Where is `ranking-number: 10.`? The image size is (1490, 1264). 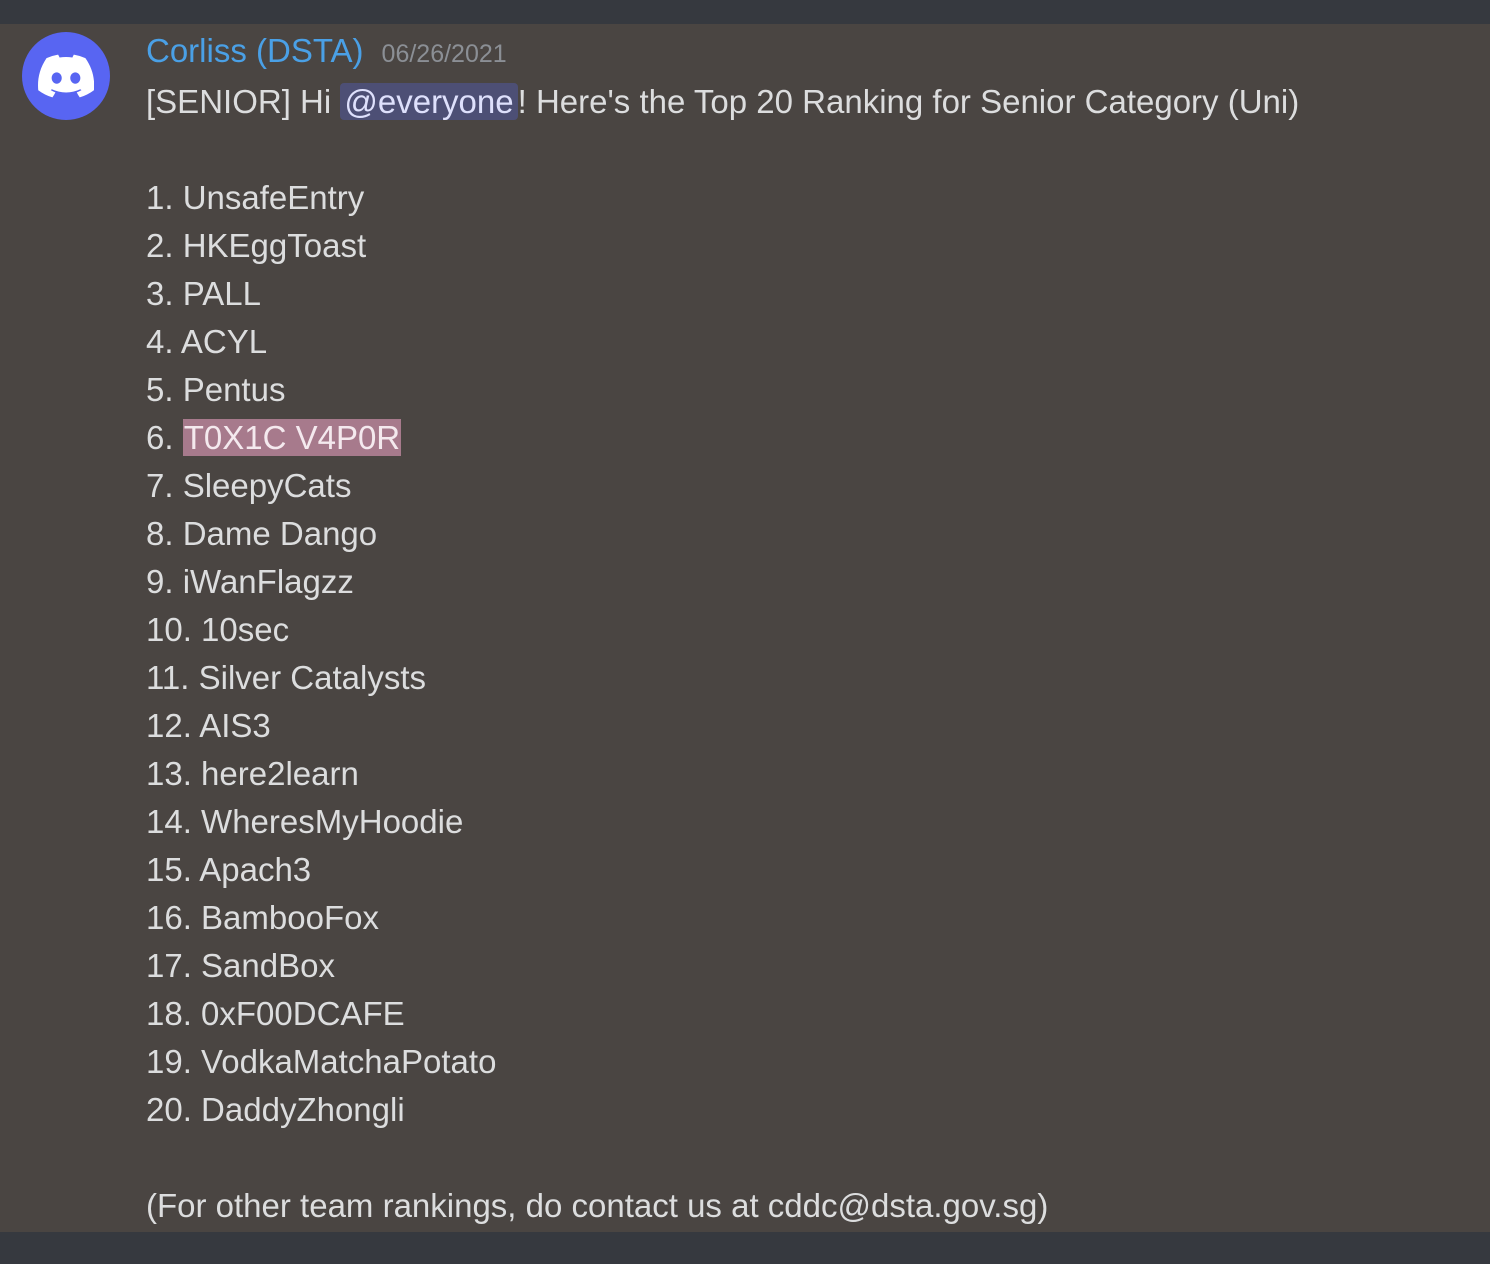
ranking-number: 10. is located at coordinates (169, 629).